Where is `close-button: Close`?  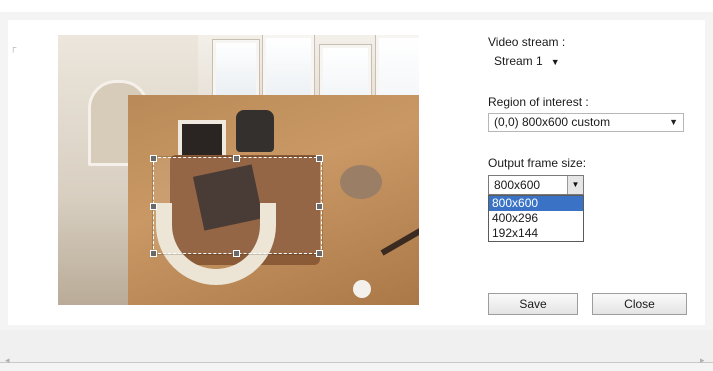 close-button: Close is located at coordinates (639, 304).